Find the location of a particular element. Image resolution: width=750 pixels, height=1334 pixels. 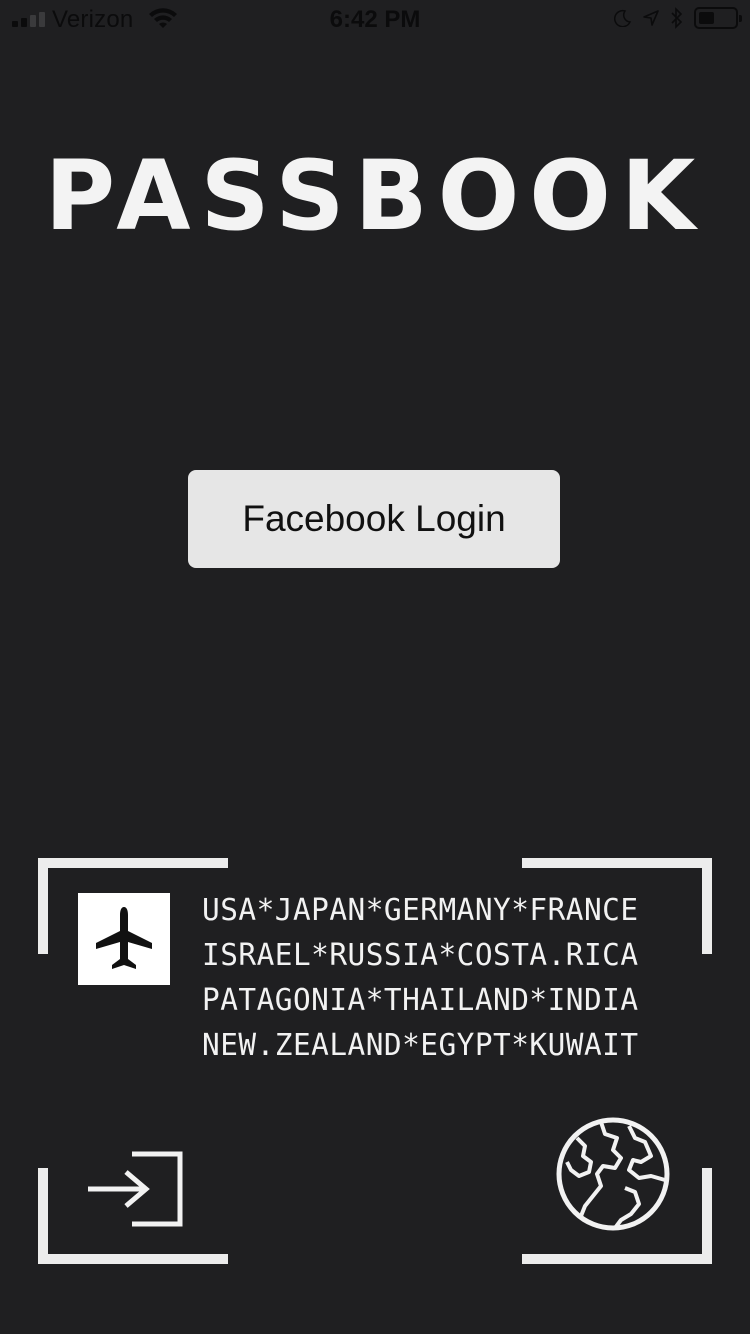

location-arrow-icon is located at coordinates (651, 18).